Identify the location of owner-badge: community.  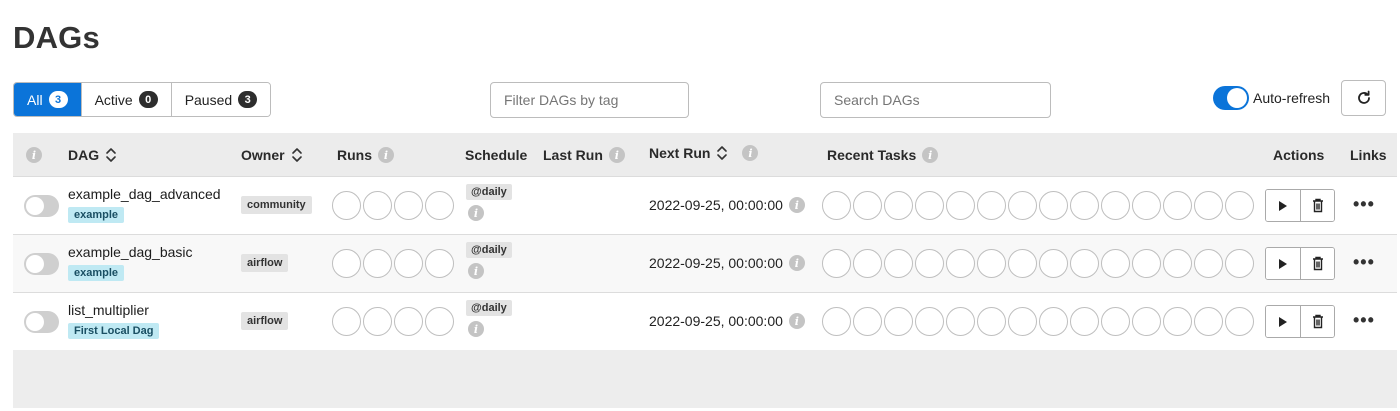
(276, 205).